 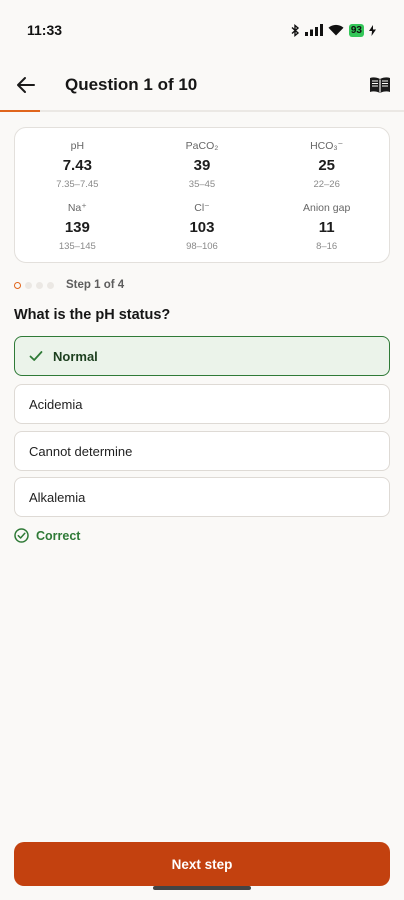 What do you see at coordinates (380, 85) in the screenshot?
I see `book-open-icon` at bounding box center [380, 85].